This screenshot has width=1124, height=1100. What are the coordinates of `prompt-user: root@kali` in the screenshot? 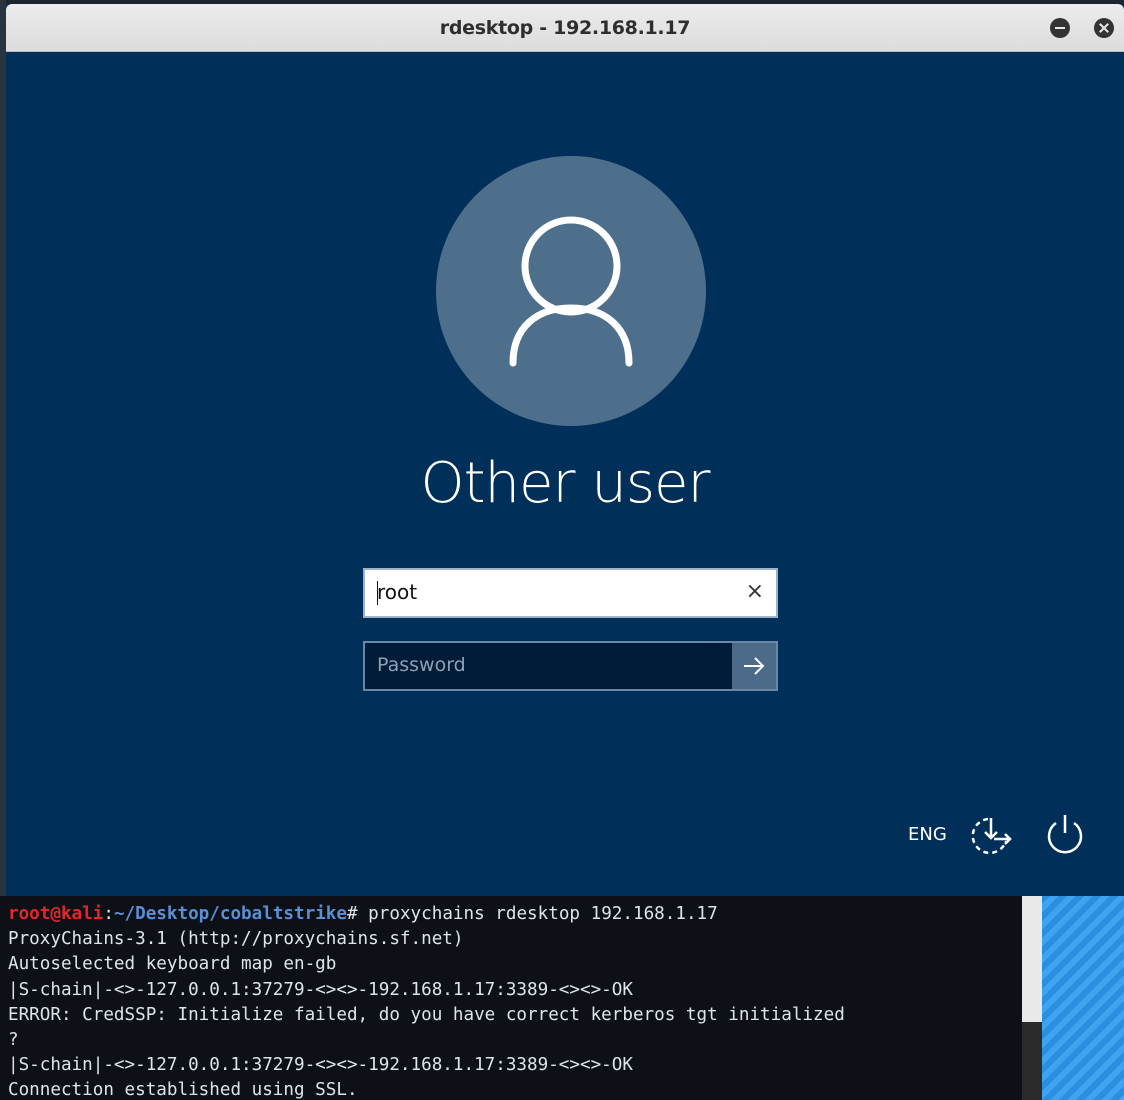 It's located at (56, 914).